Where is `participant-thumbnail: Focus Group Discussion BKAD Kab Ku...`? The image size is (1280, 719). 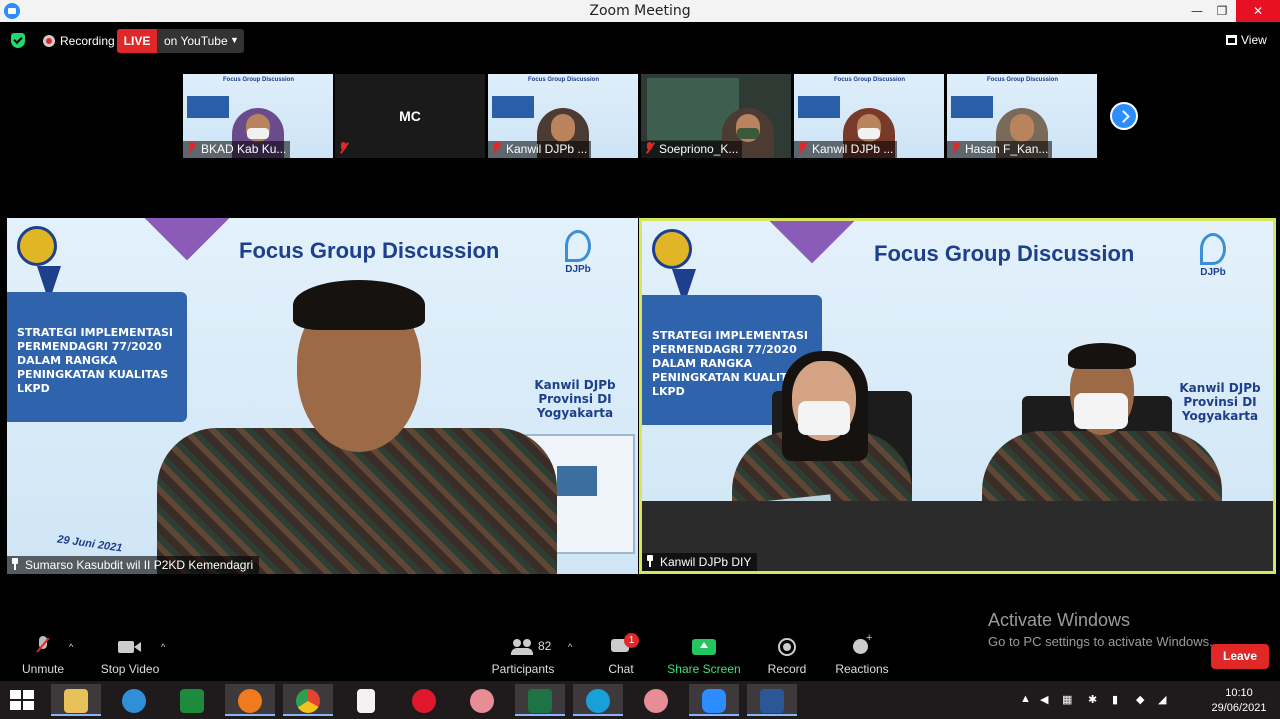 participant-thumbnail: Focus Group Discussion BKAD Kab Ku... is located at coordinates (258, 116).